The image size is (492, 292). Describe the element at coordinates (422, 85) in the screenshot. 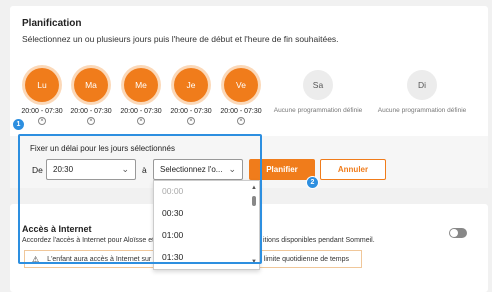

I see `day-circle: Di` at that location.